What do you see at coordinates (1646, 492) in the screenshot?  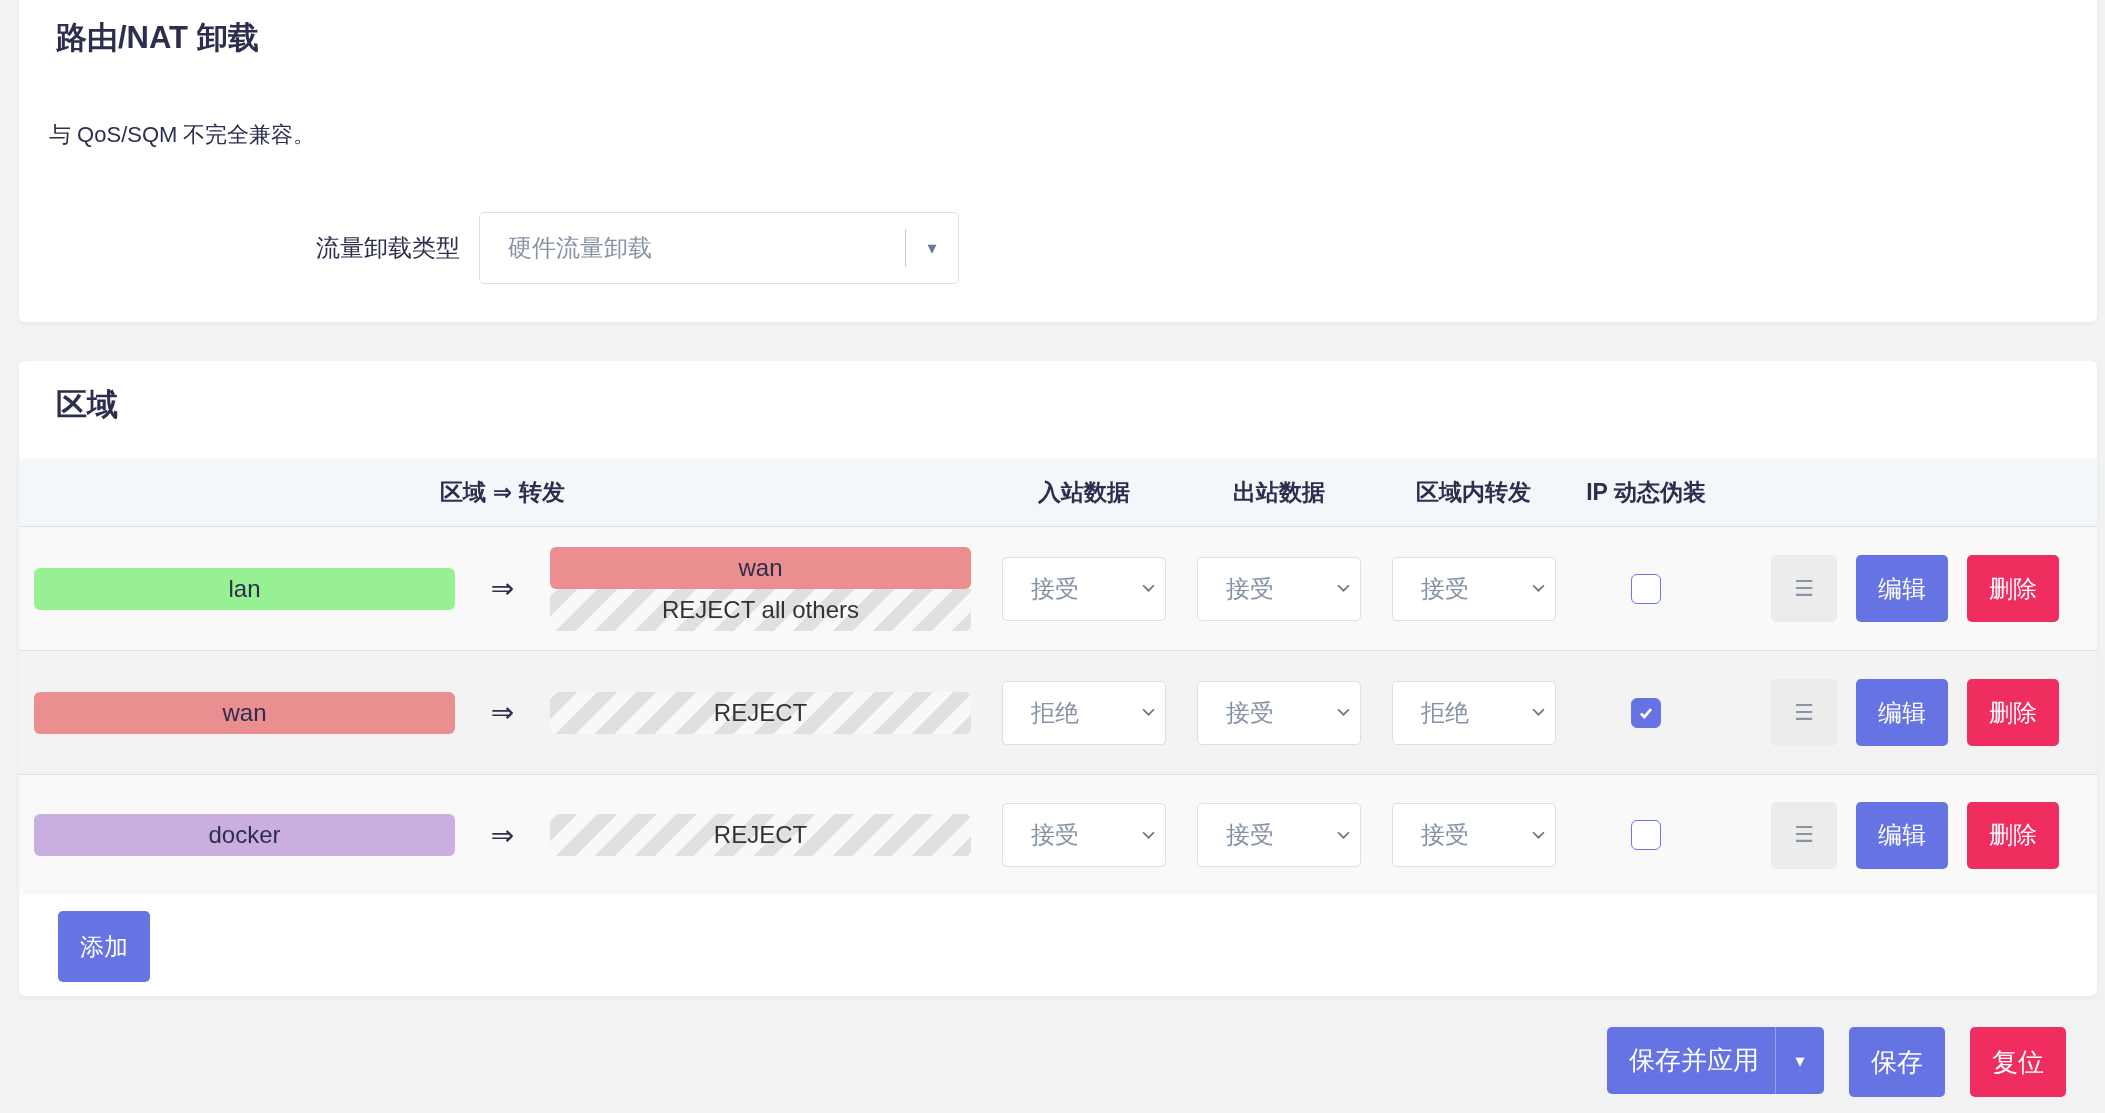 I see `column-header: IP 动态伪装` at bounding box center [1646, 492].